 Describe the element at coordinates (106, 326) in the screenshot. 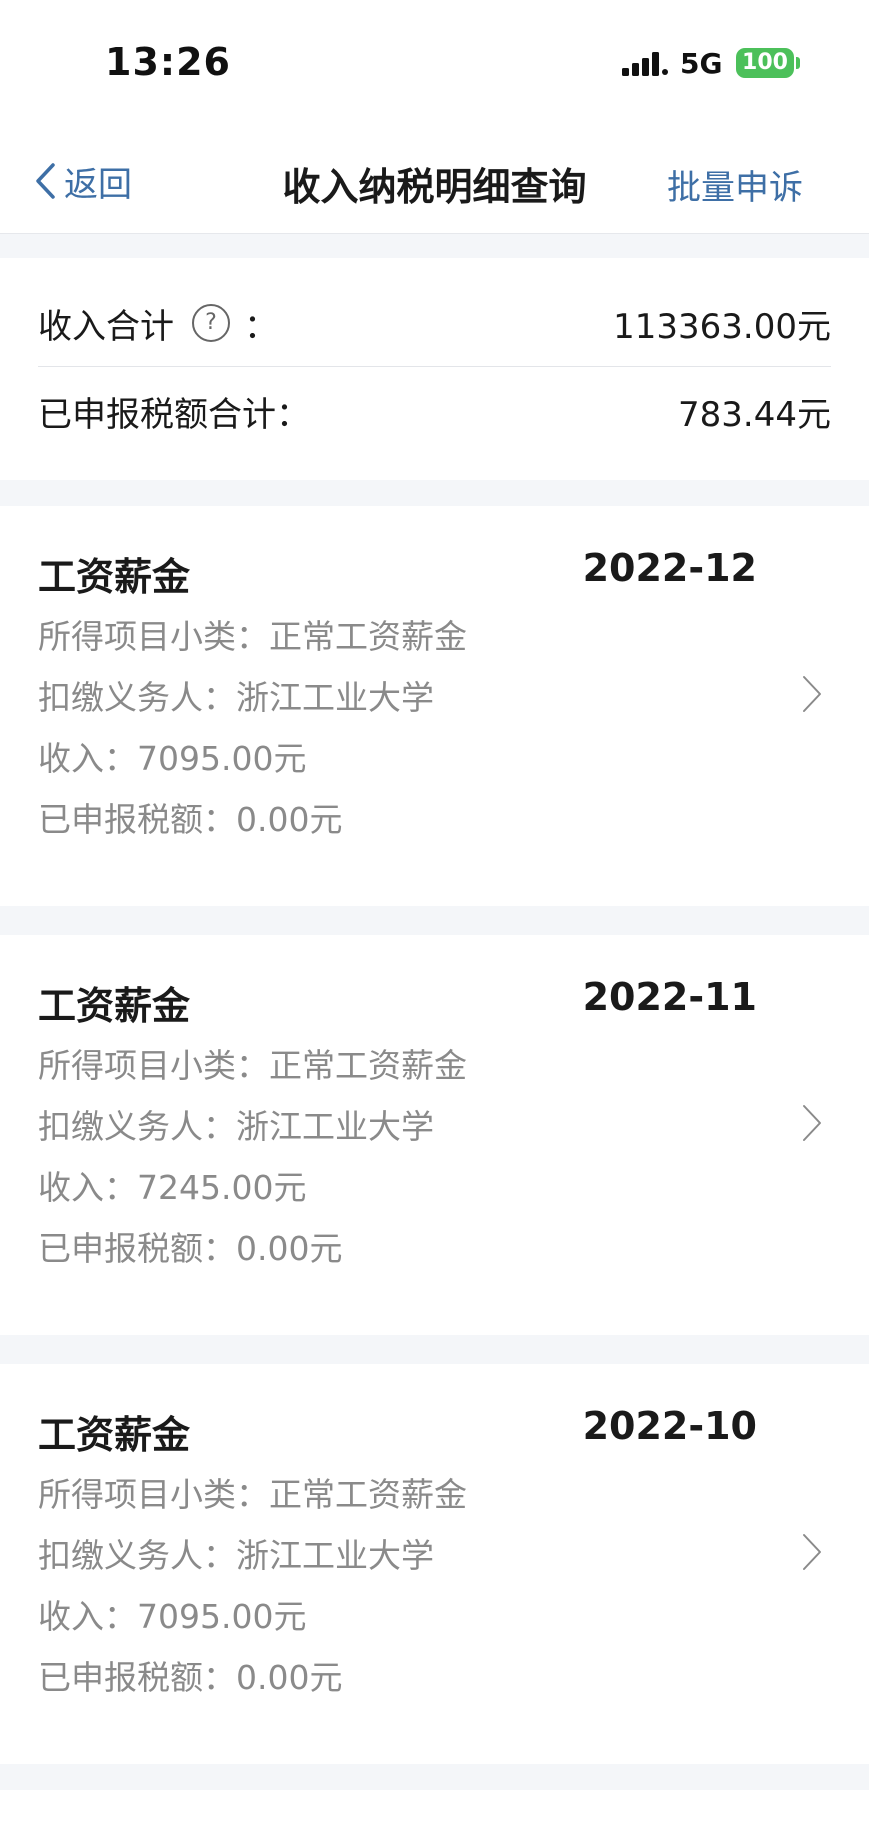

I see `income-total-label: 收入合计` at that location.